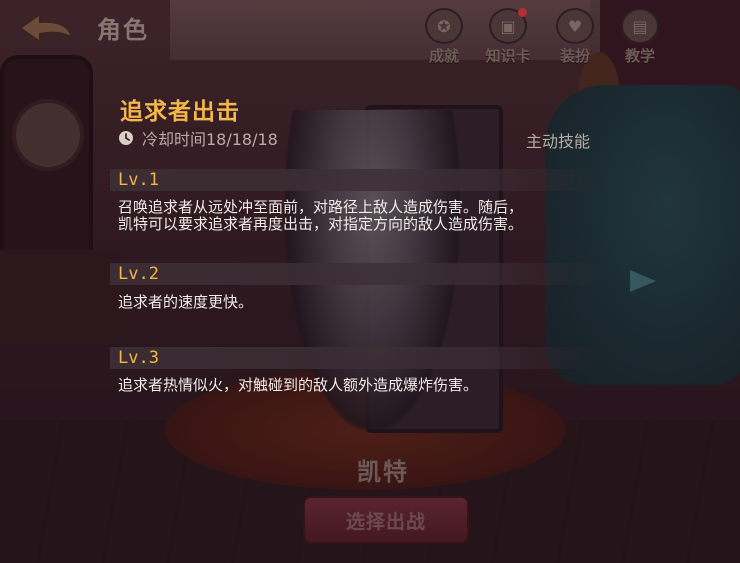  What do you see at coordinates (358, 302) in the screenshot?
I see `level-description: 追求者的速度更快。` at bounding box center [358, 302].